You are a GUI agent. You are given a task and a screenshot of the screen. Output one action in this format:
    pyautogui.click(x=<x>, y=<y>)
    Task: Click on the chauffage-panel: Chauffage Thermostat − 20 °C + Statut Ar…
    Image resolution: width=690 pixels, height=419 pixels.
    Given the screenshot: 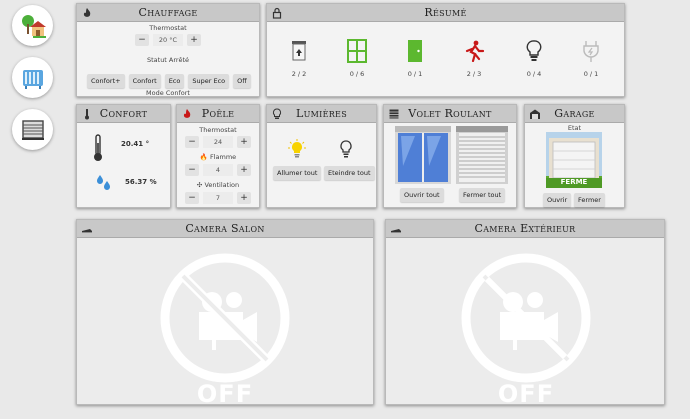 What is the action you would take?
    pyautogui.click(x=168, y=50)
    